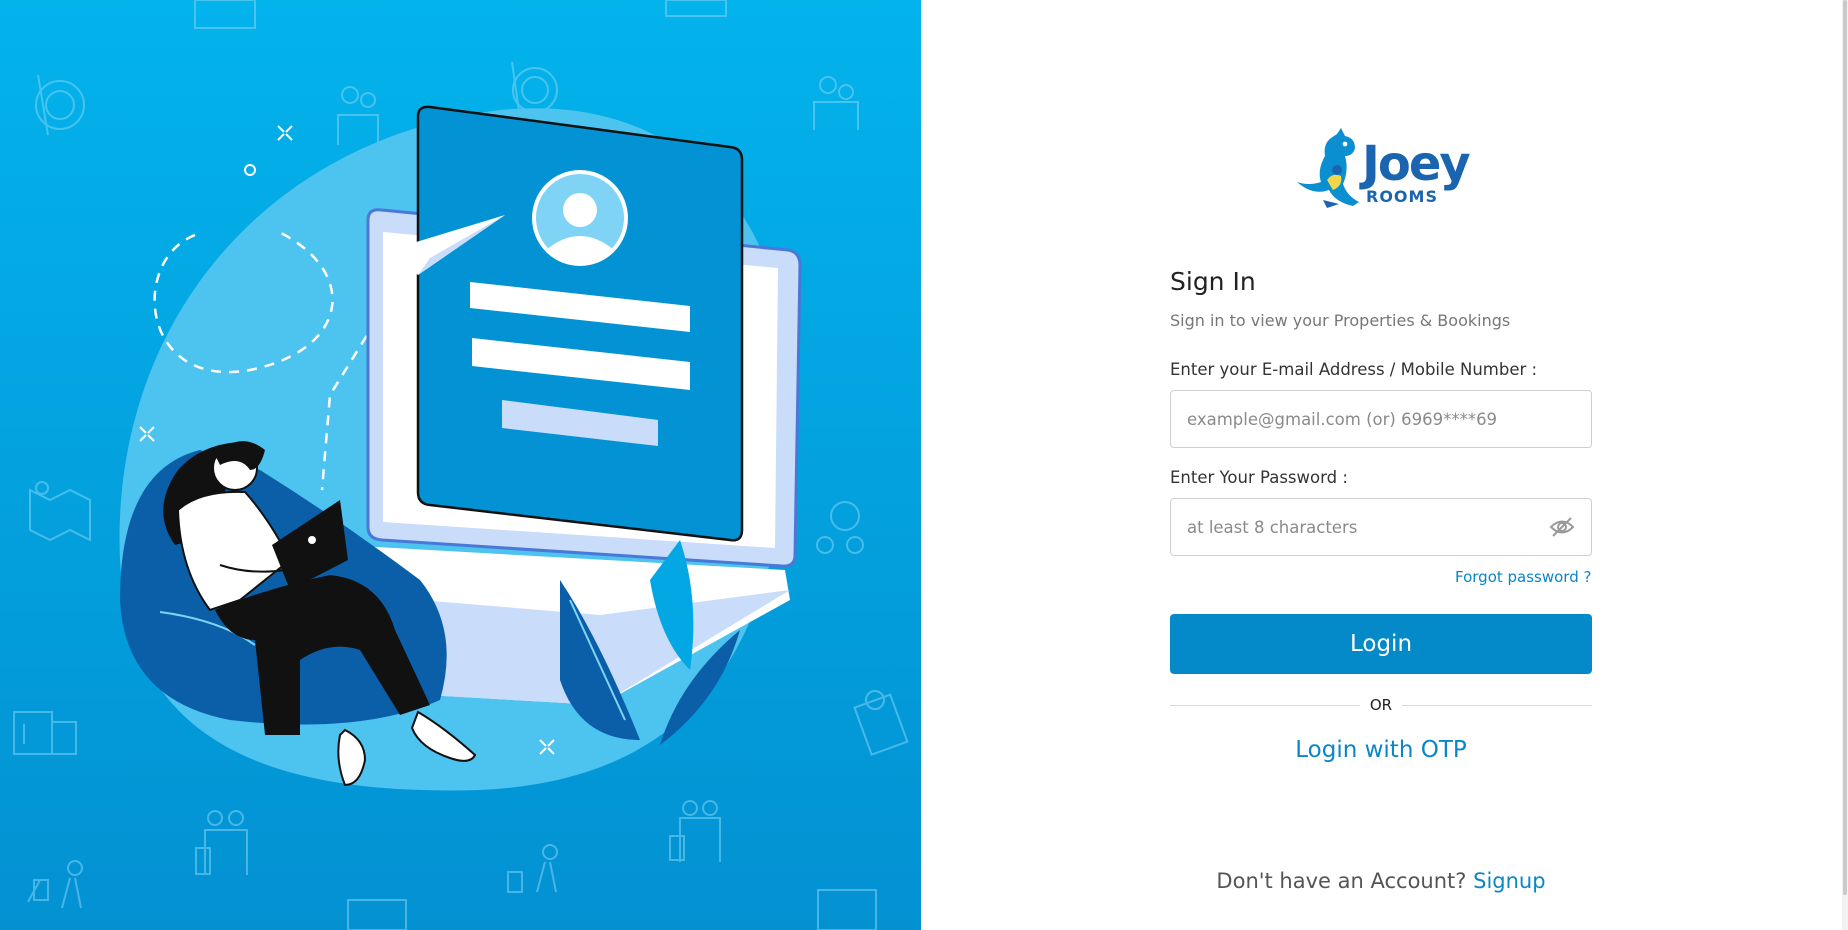  I want to click on or-label: OR, so click(1381, 705).